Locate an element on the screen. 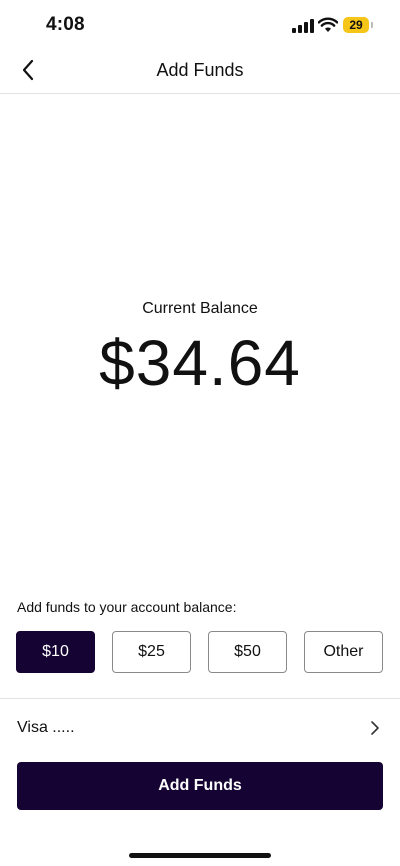 This screenshot has height=866, width=400. wifi-icon is located at coordinates (328, 24).